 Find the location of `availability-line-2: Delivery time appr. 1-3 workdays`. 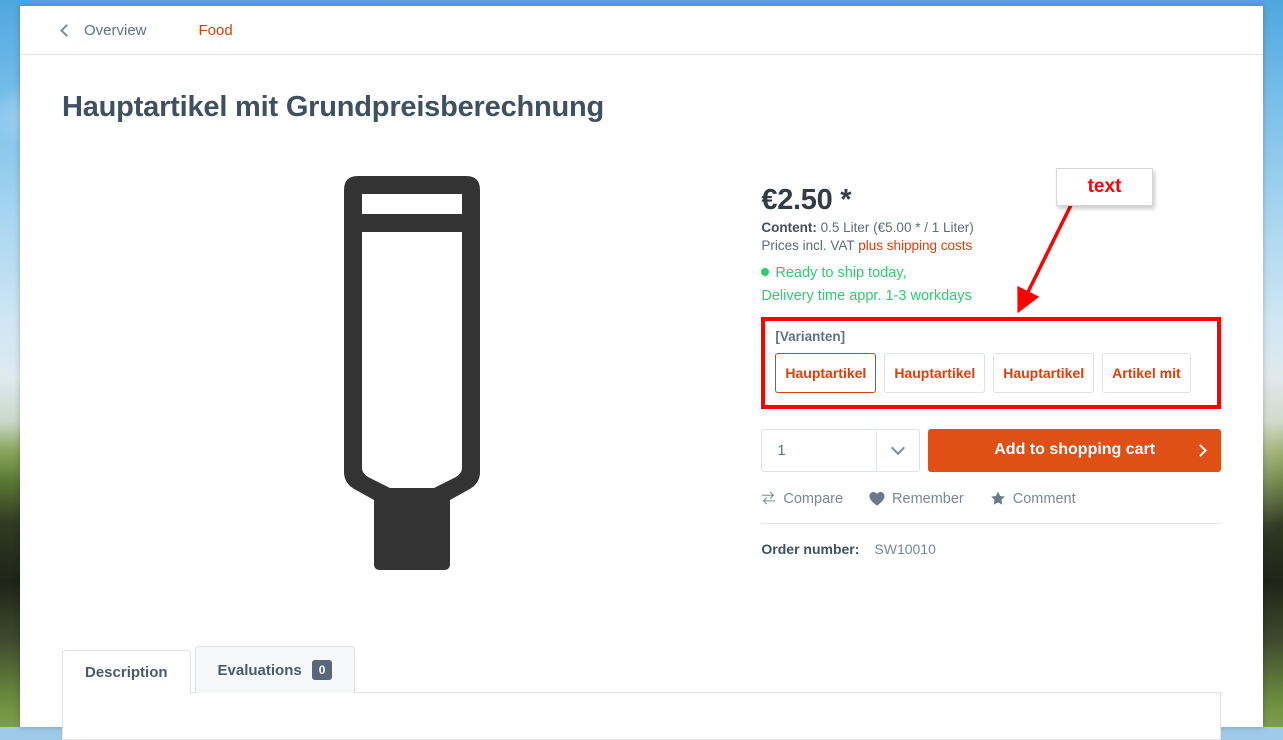

availability-line-2: Delivery time appr. 1-3 workdays is located at coordinates (866, 296).